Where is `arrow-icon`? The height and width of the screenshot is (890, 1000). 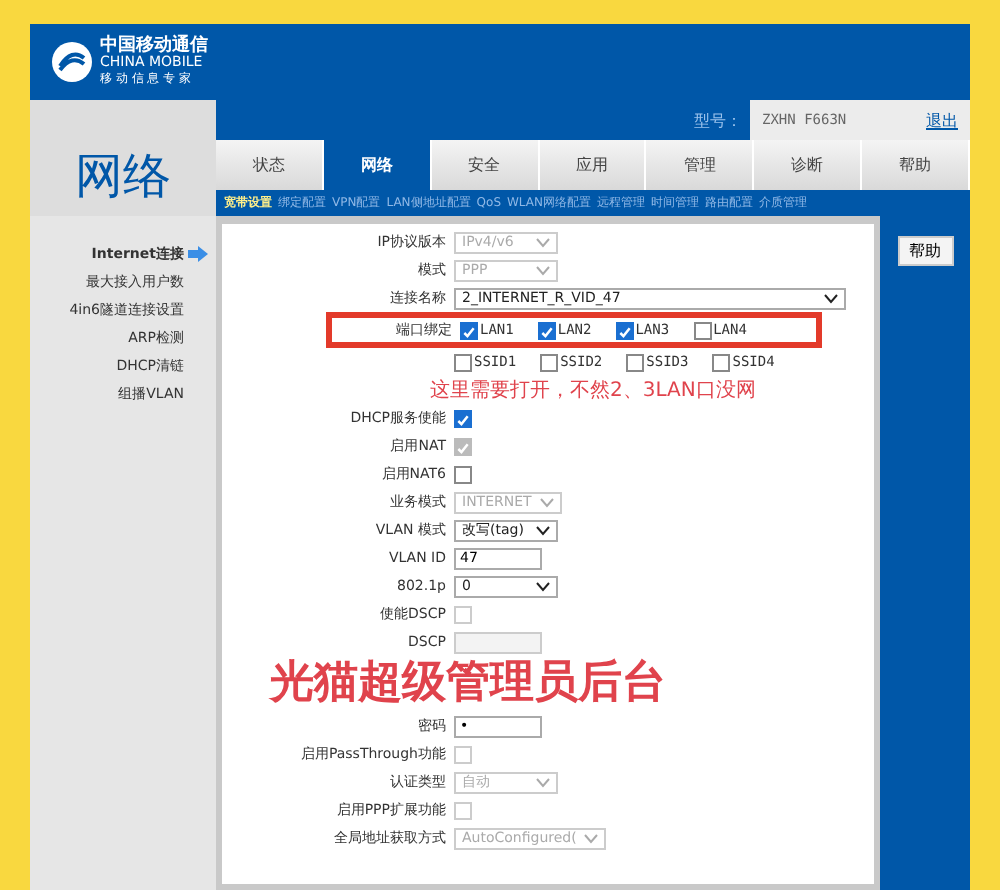 arrow-icon is located at coordinates (198, 254).